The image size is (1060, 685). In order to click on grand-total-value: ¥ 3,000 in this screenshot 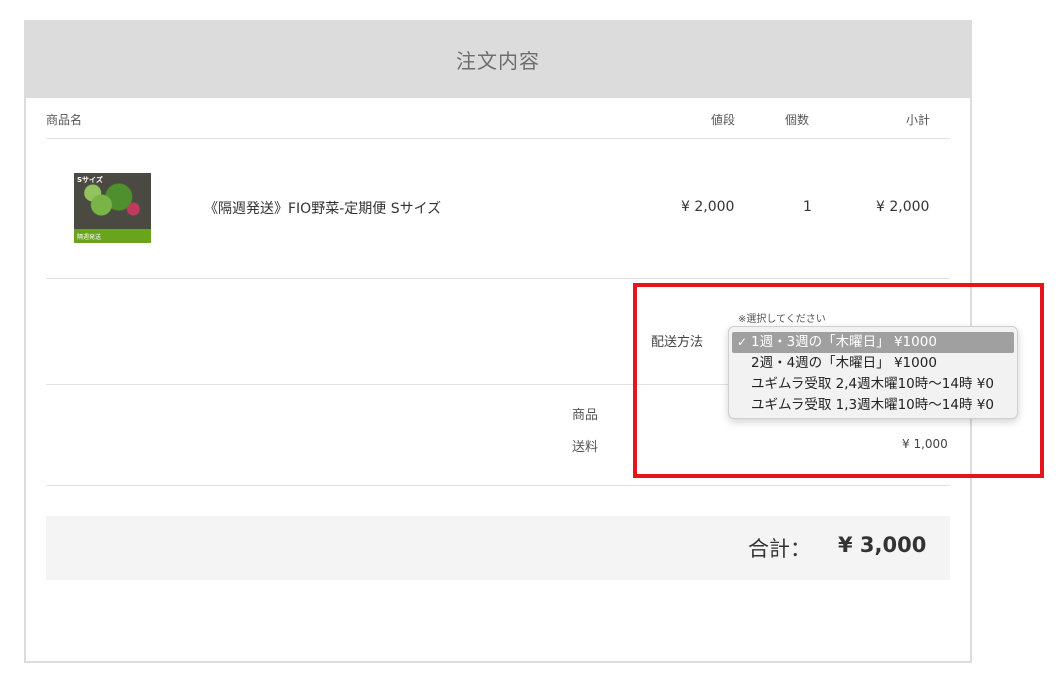, I will do `click(882, 545)`.